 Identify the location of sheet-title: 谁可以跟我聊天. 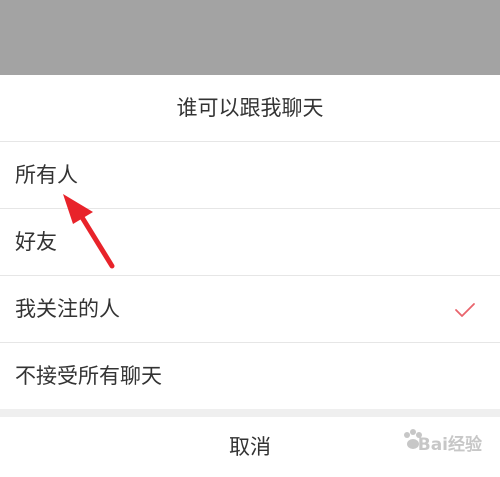
(250, 108).